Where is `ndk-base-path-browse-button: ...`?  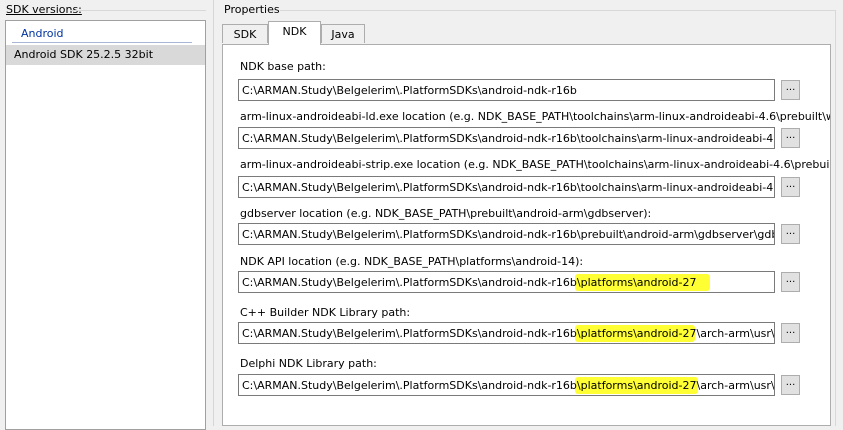
ndk-base-path-browse-button: ... is located at coordinates (790, 90).